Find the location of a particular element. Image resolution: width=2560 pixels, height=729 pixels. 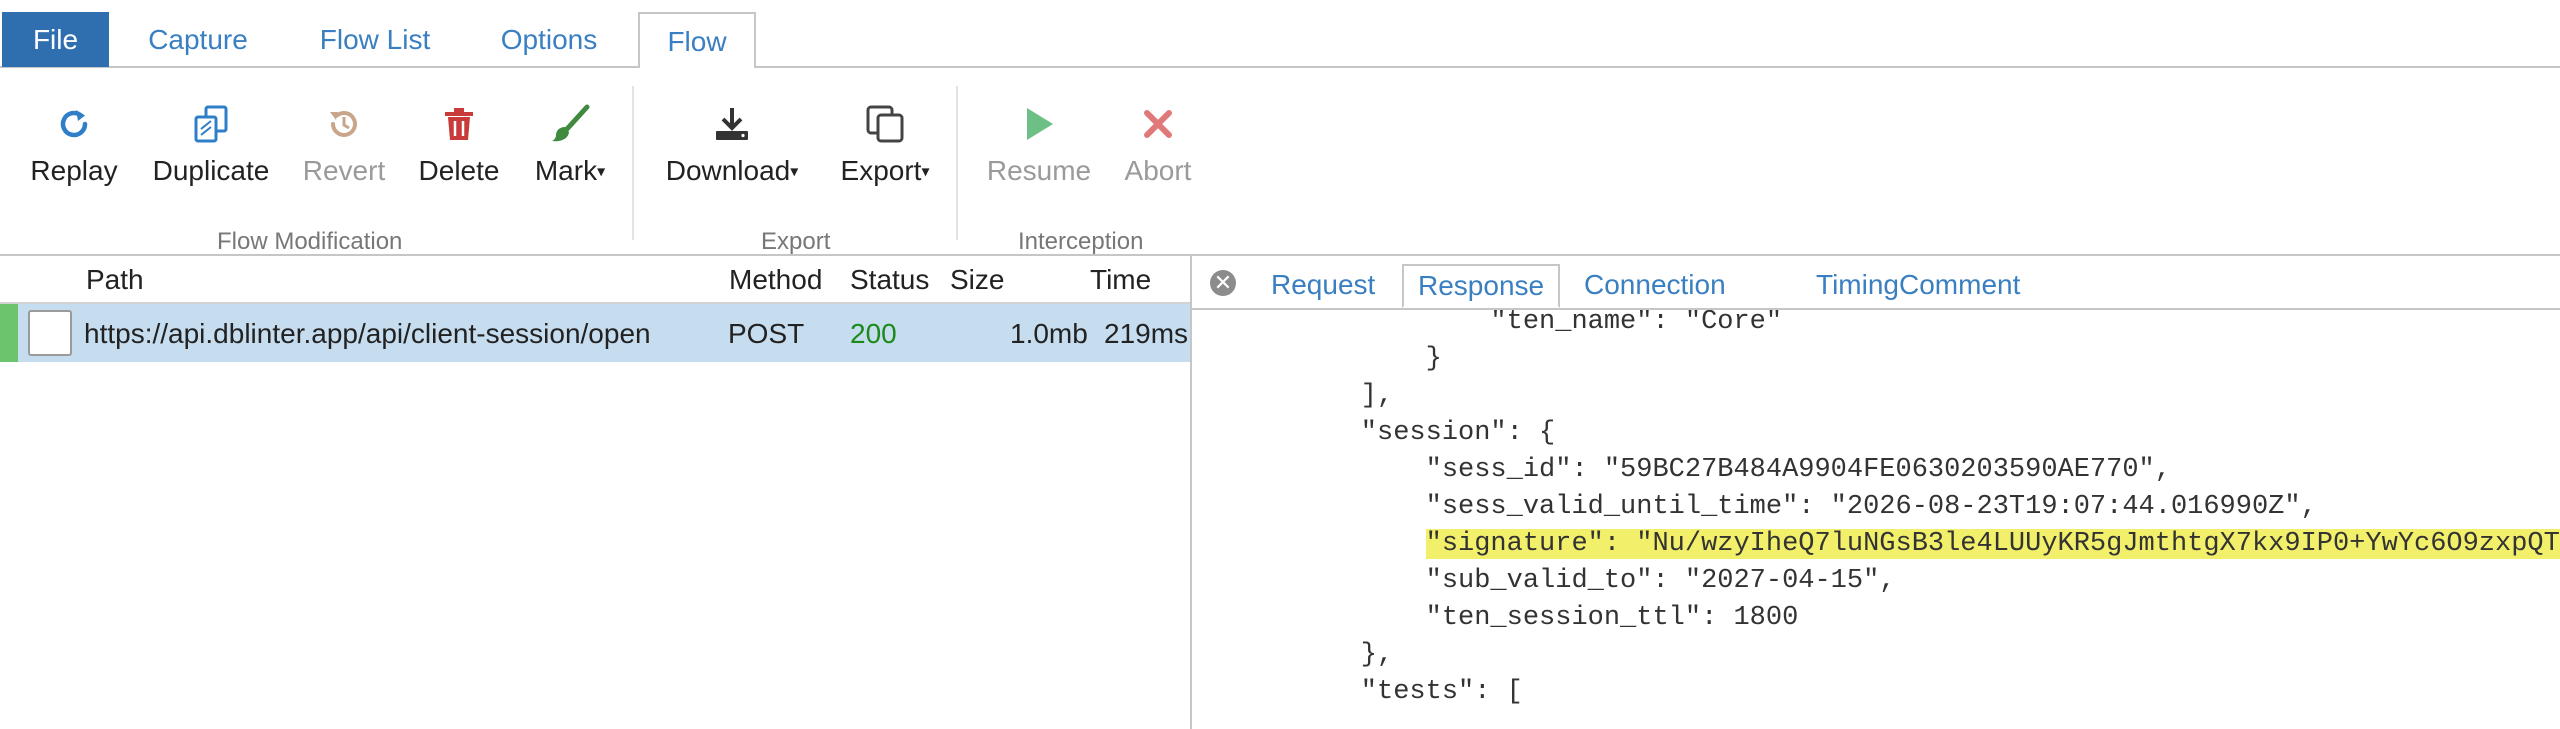

export-label: Export is located at coordinates (881, 170).